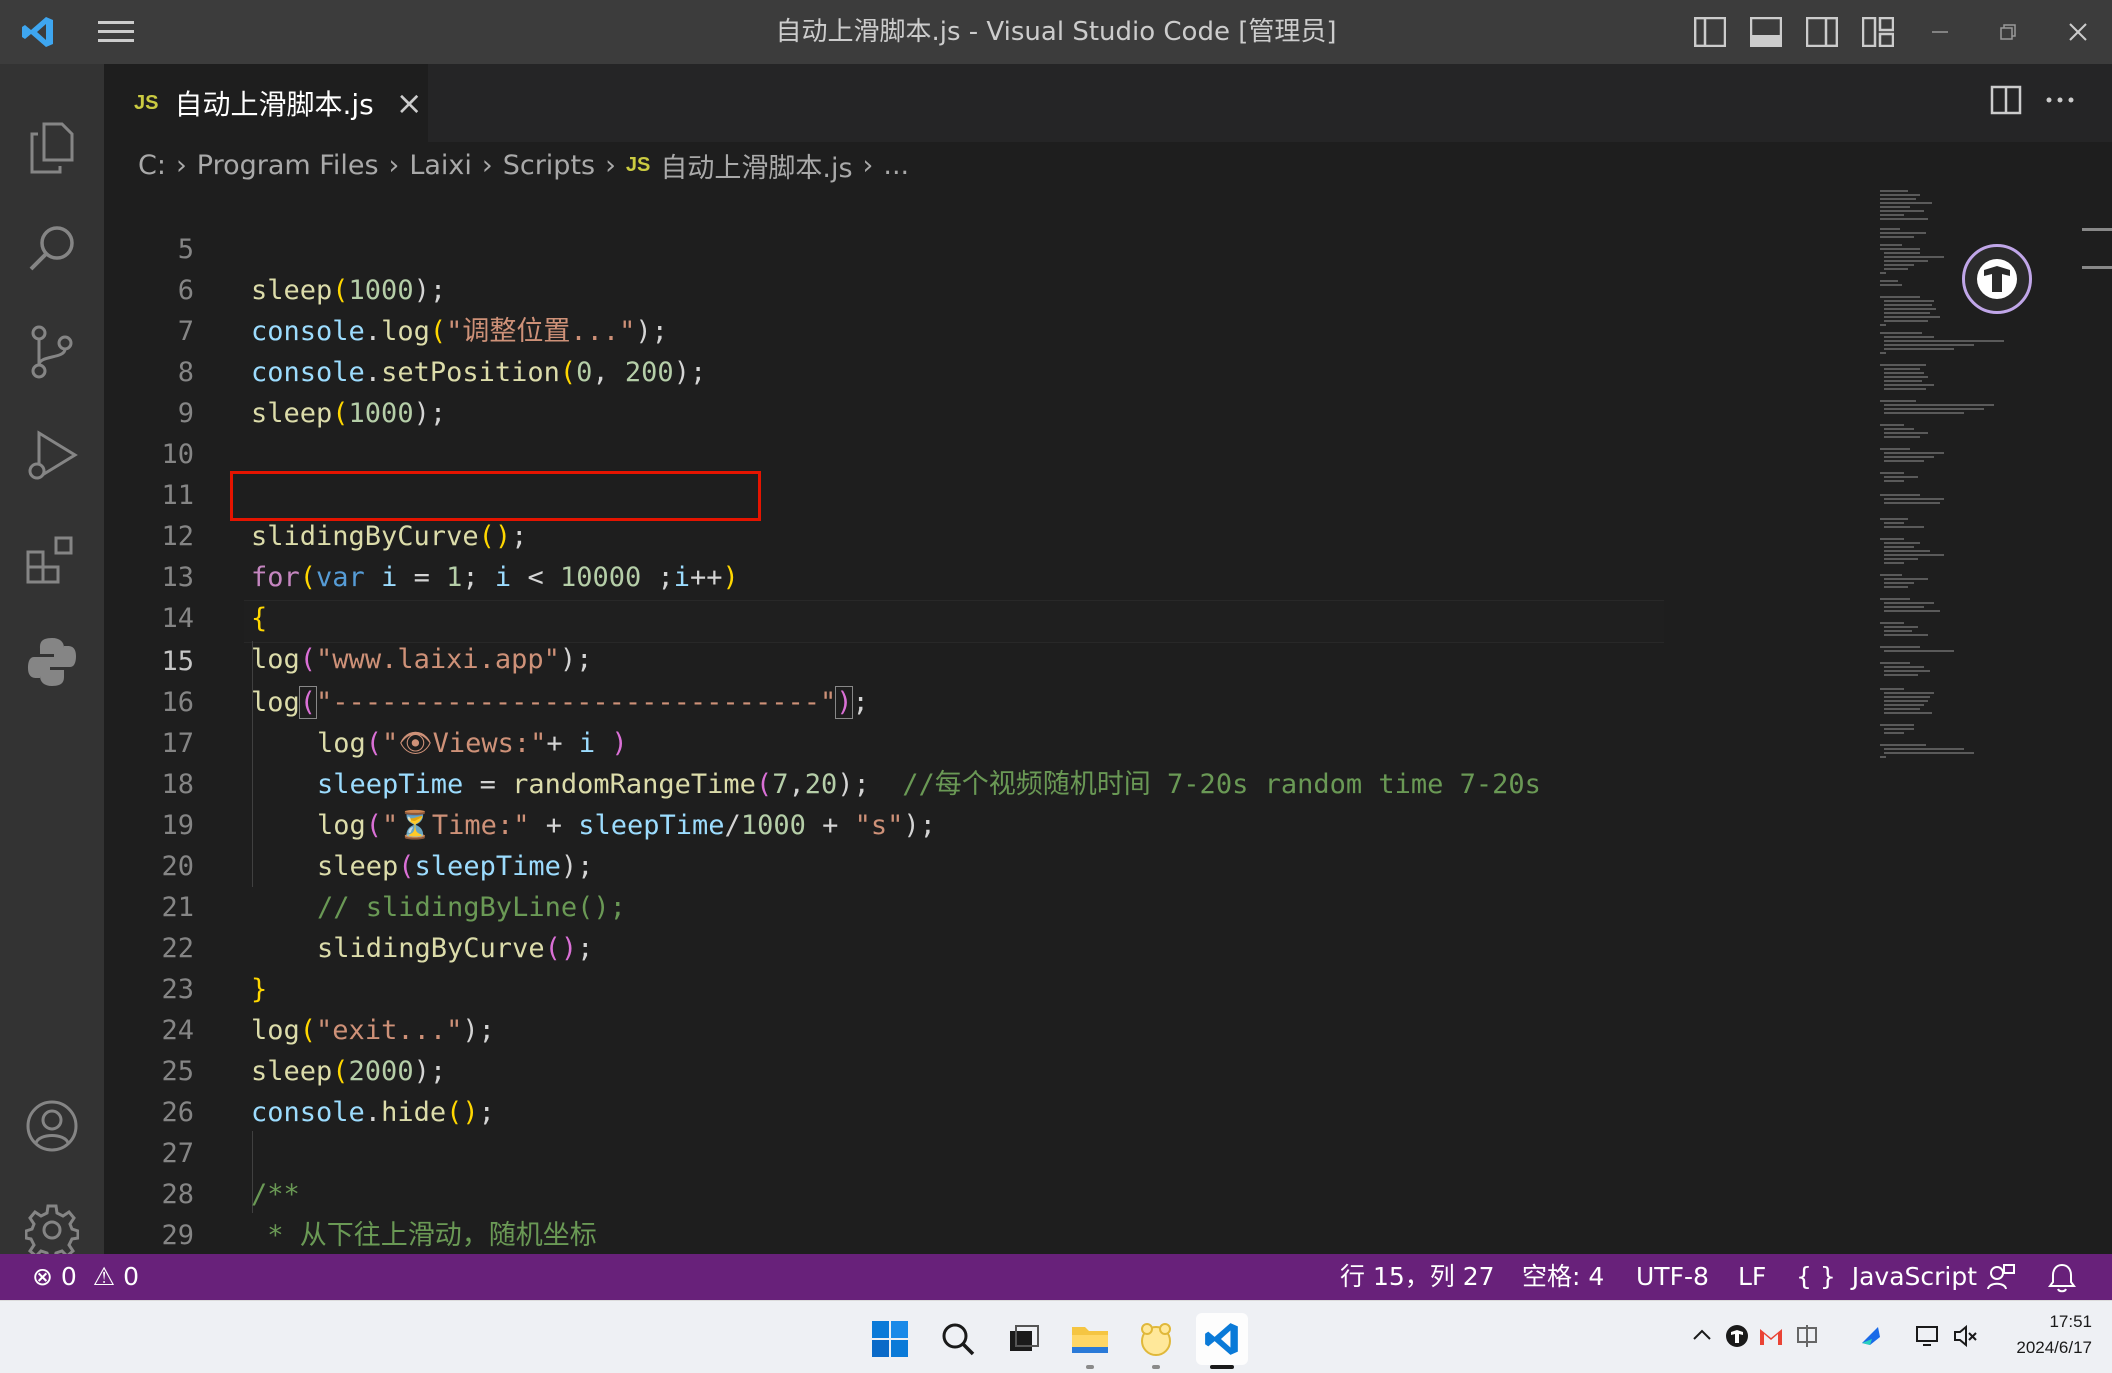 This screenshot has height=1373, width=2112. I want to click on code-line: 25 console.hide();, so click(328, 1092).